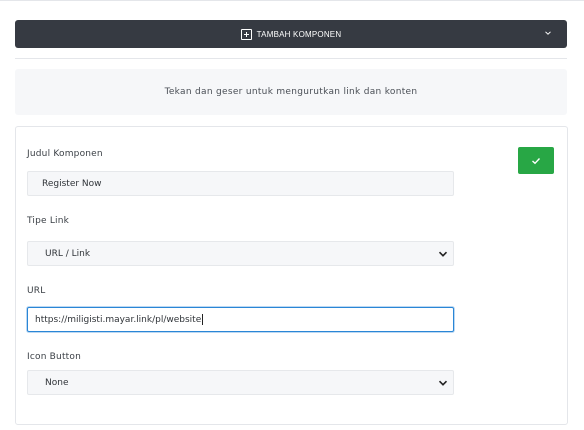  I want to click on link-type-label: Tipe Link, so click(48, 221).